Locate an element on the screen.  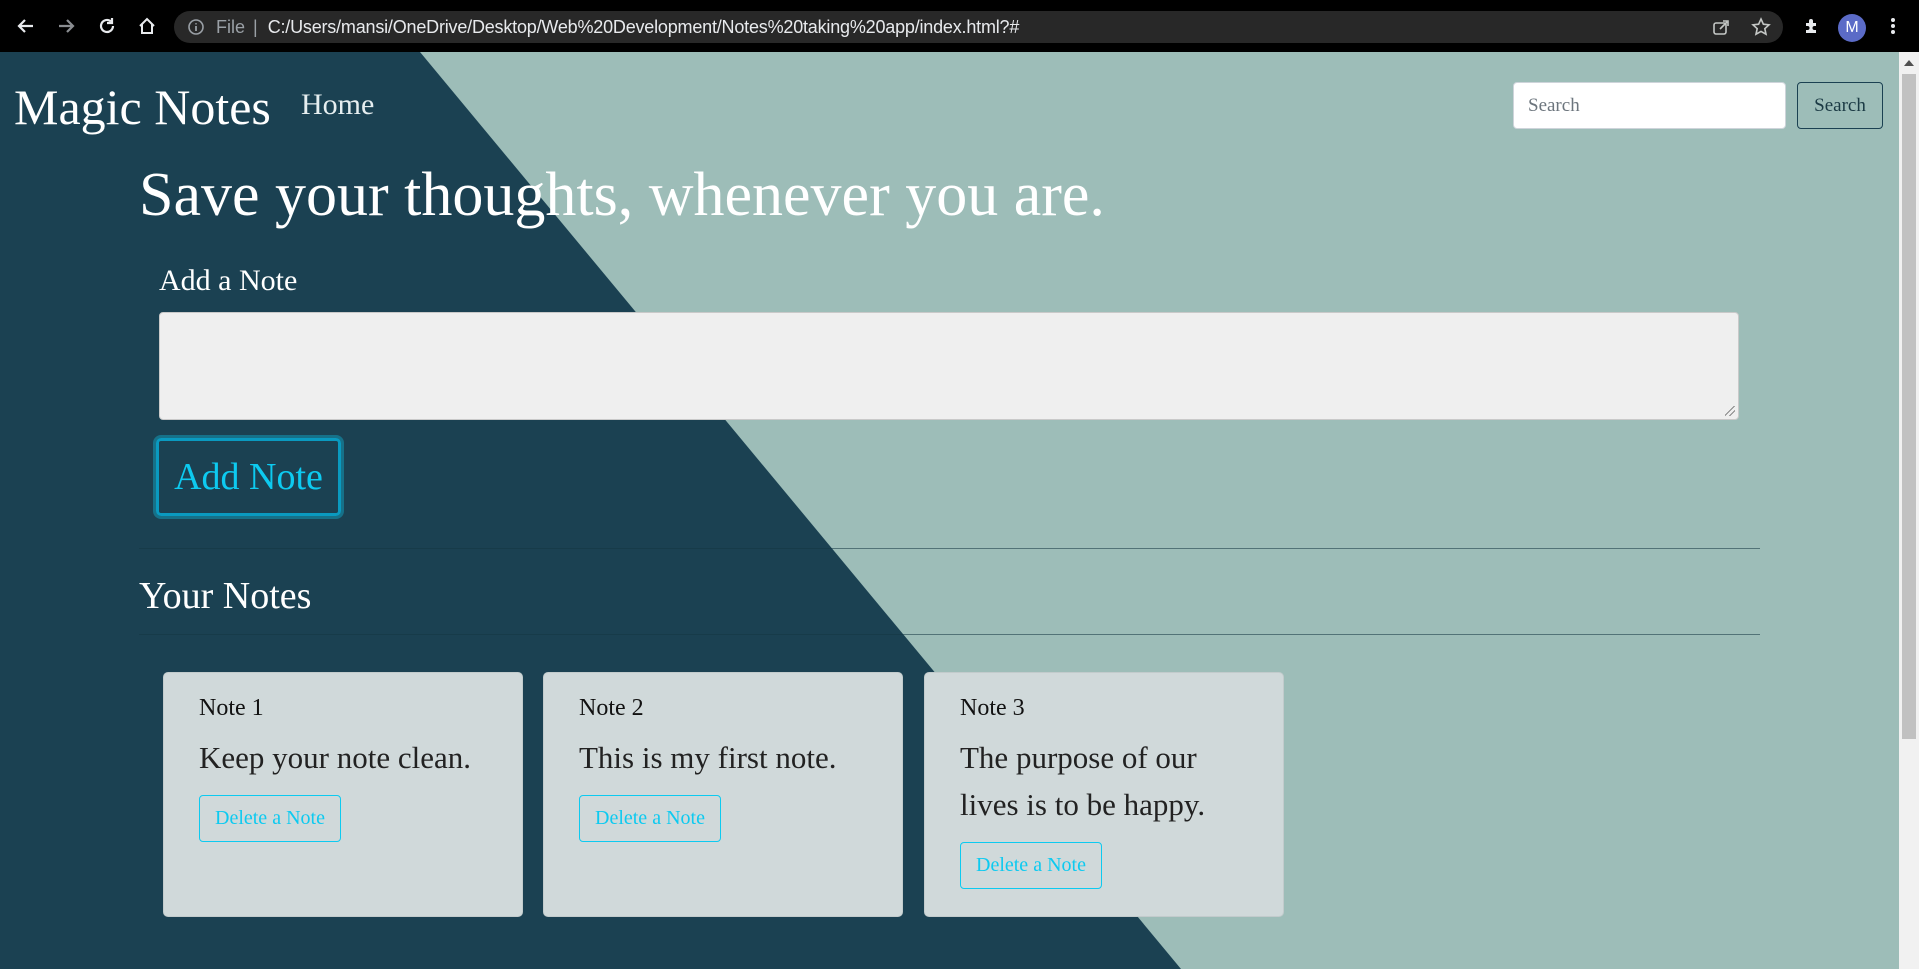
home-icon is located at coordinates (147, 26).